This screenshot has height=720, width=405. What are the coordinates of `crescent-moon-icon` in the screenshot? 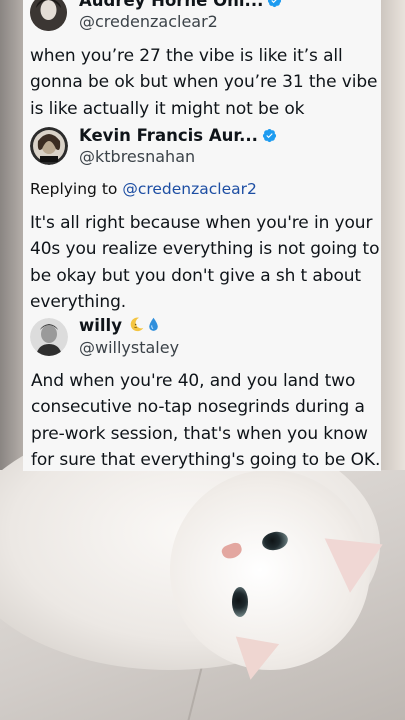 It's located at (136, 324).